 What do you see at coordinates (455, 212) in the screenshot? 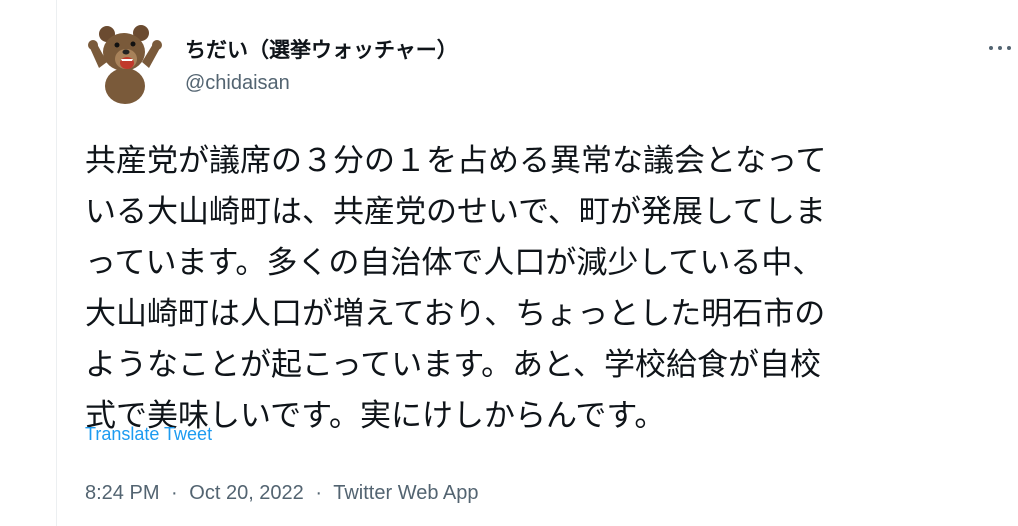
I see `tweet-text-line: いる大山崎町は、共産党のせいで、町が発展してしま` at bounding box center [455, 212].